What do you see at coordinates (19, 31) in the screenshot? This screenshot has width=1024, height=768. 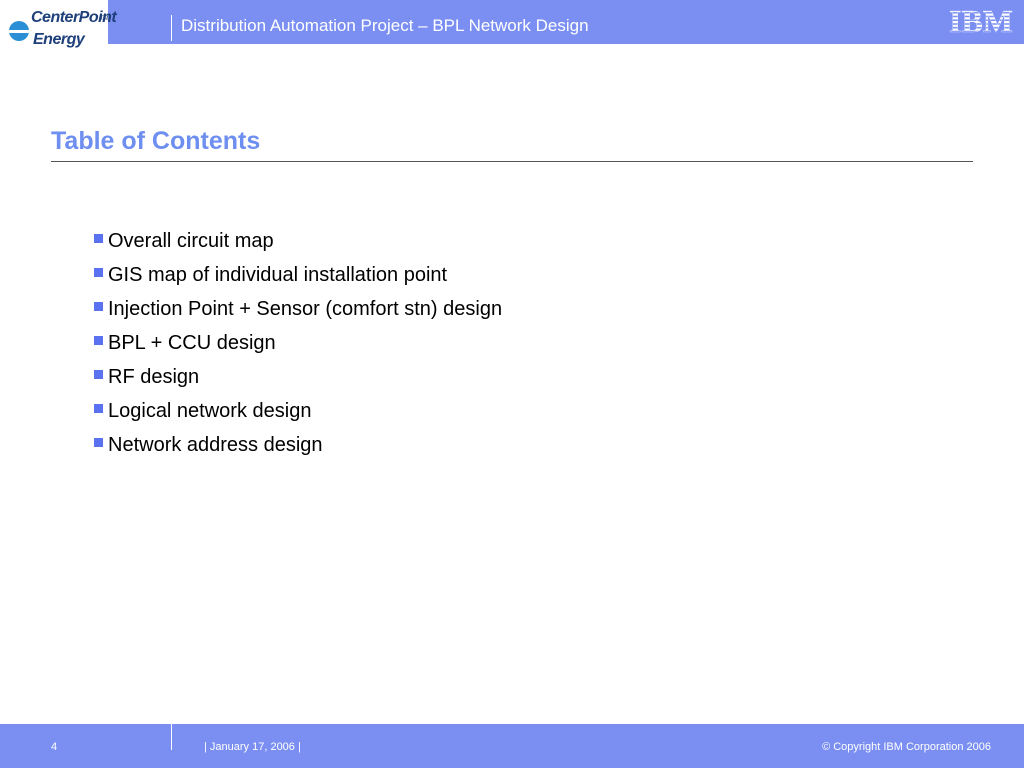 I see `logo-globe-icon` at bounding box center [19, 31].